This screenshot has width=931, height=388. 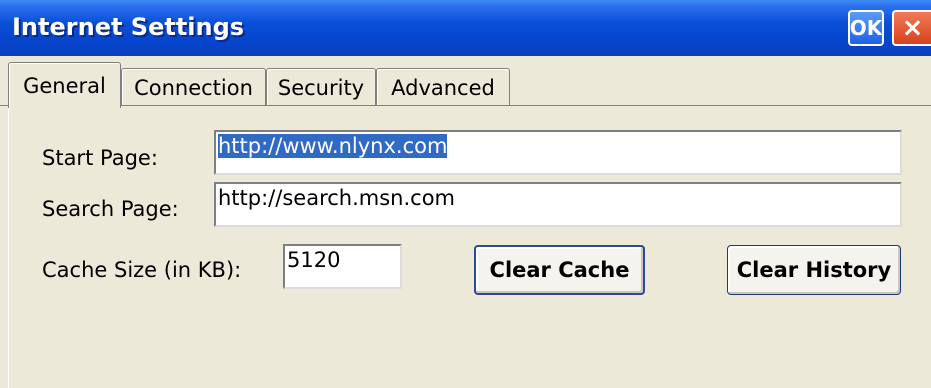 I want to click on ok-icon: OK, so click(x=866, y=28).